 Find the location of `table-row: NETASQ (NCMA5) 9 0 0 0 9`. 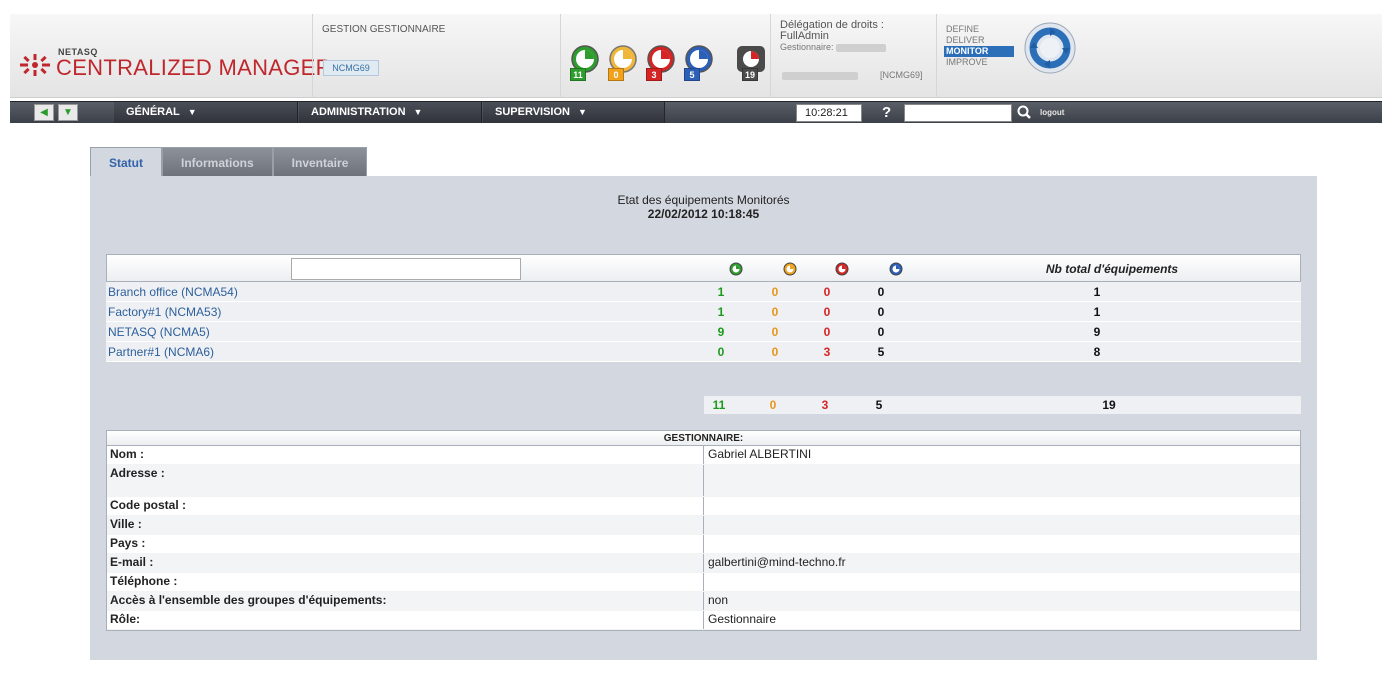

table-row: NETASQ (NCMA5) 9 0 0 0 9 is located at coordinates (703, 332).